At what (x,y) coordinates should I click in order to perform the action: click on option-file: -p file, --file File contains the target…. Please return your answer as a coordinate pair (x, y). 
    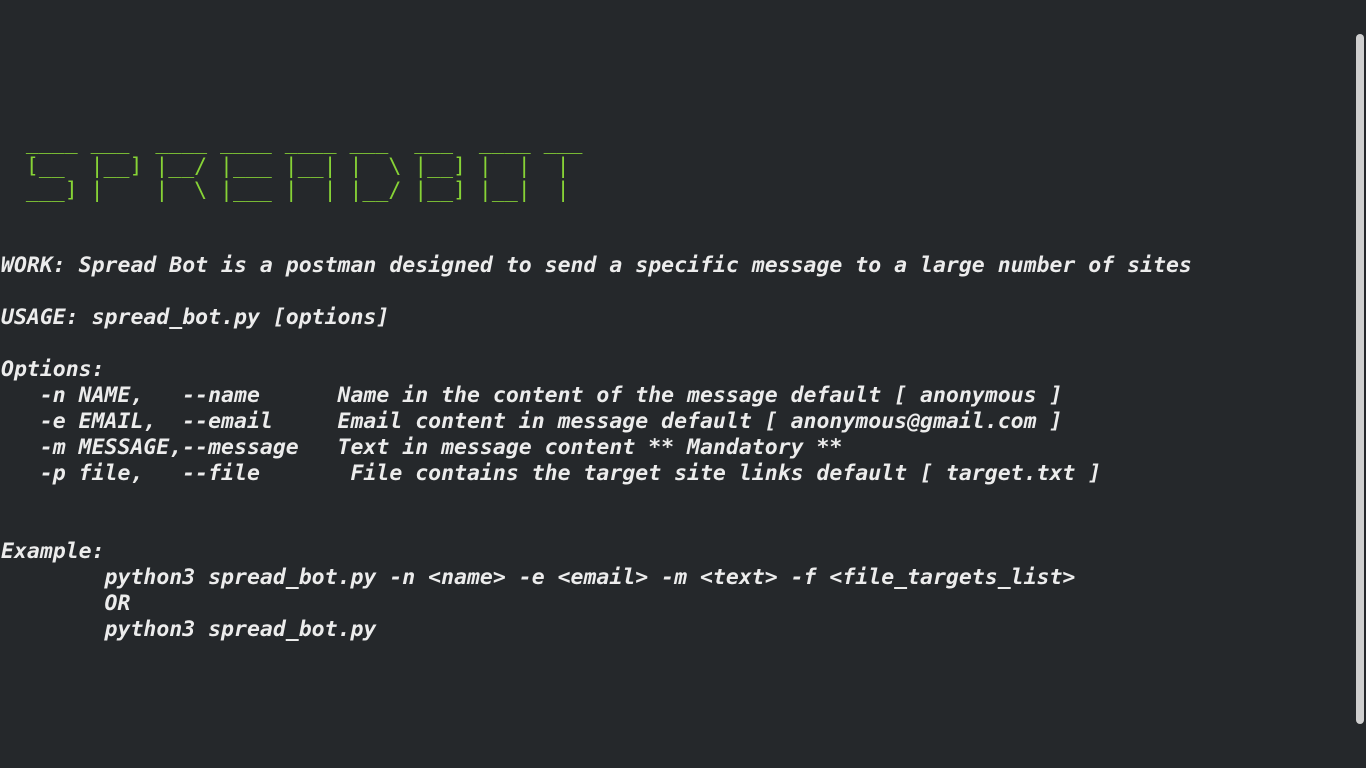
    Looking at the image, I should click on (551, 473).